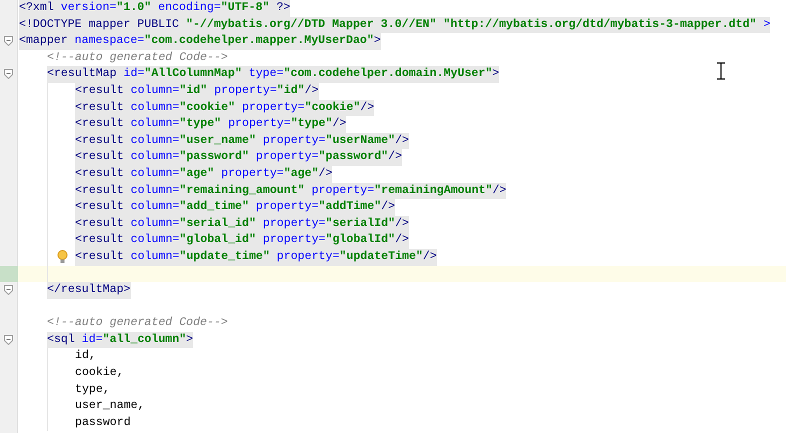 This screenshot has width=786, height=433. Describe the element at coordinates (99, 373) in the screenshot. I see `code-line: cookie,` at that location.